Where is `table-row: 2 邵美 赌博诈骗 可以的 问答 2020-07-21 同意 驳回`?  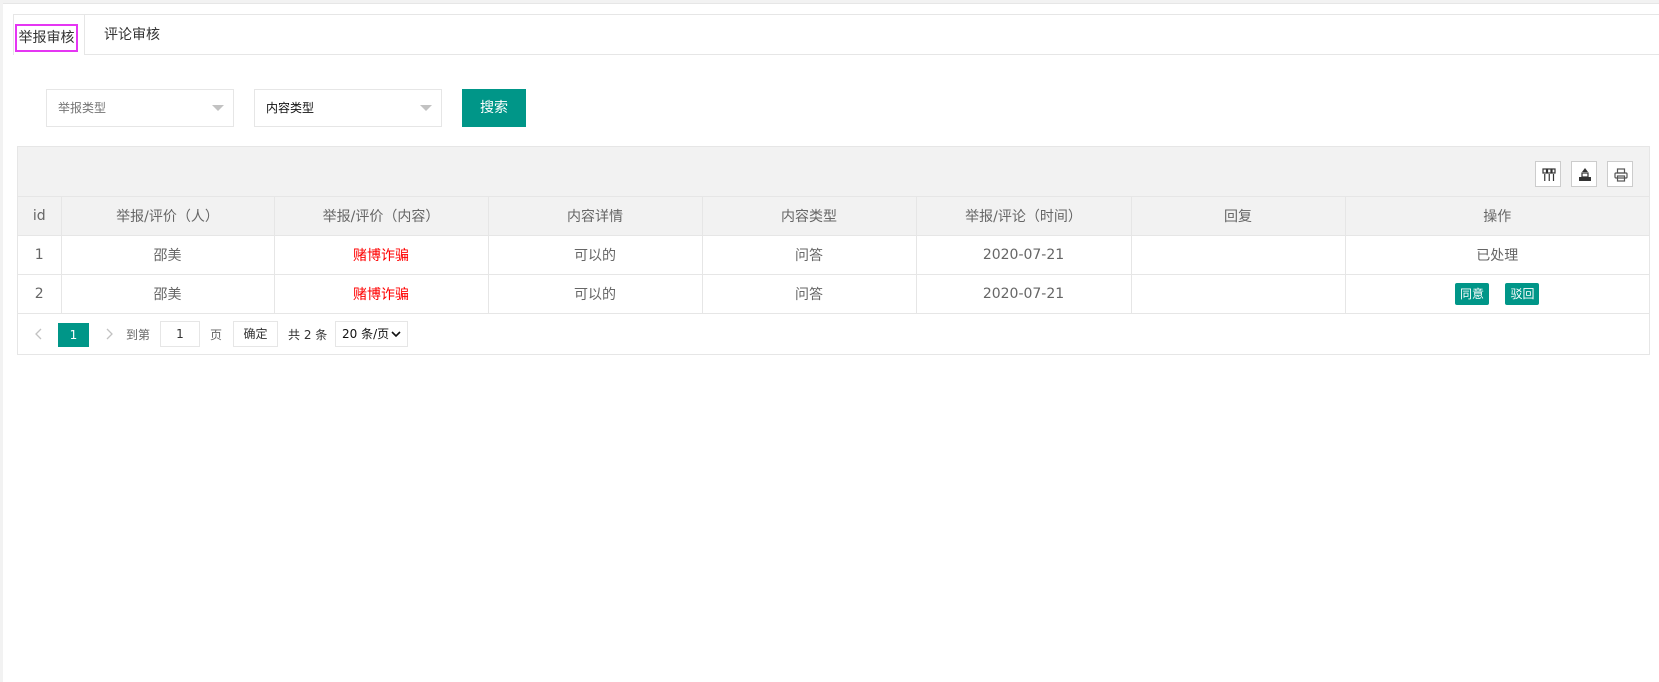 table-row: 2 邵美 赌博诈骗 可以的 问答 2020-07-21 同意 驳回 is located at coordinates (833, 294).